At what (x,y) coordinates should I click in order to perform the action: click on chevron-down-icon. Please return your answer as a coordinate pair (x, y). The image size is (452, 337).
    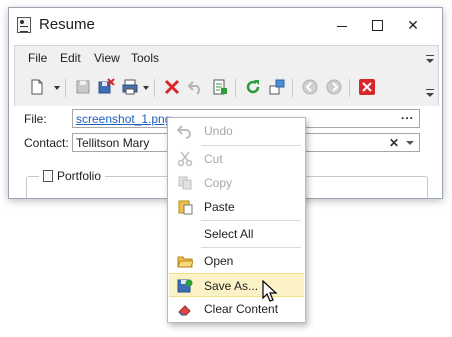
    Looking at the image, I should click on (410, 143).